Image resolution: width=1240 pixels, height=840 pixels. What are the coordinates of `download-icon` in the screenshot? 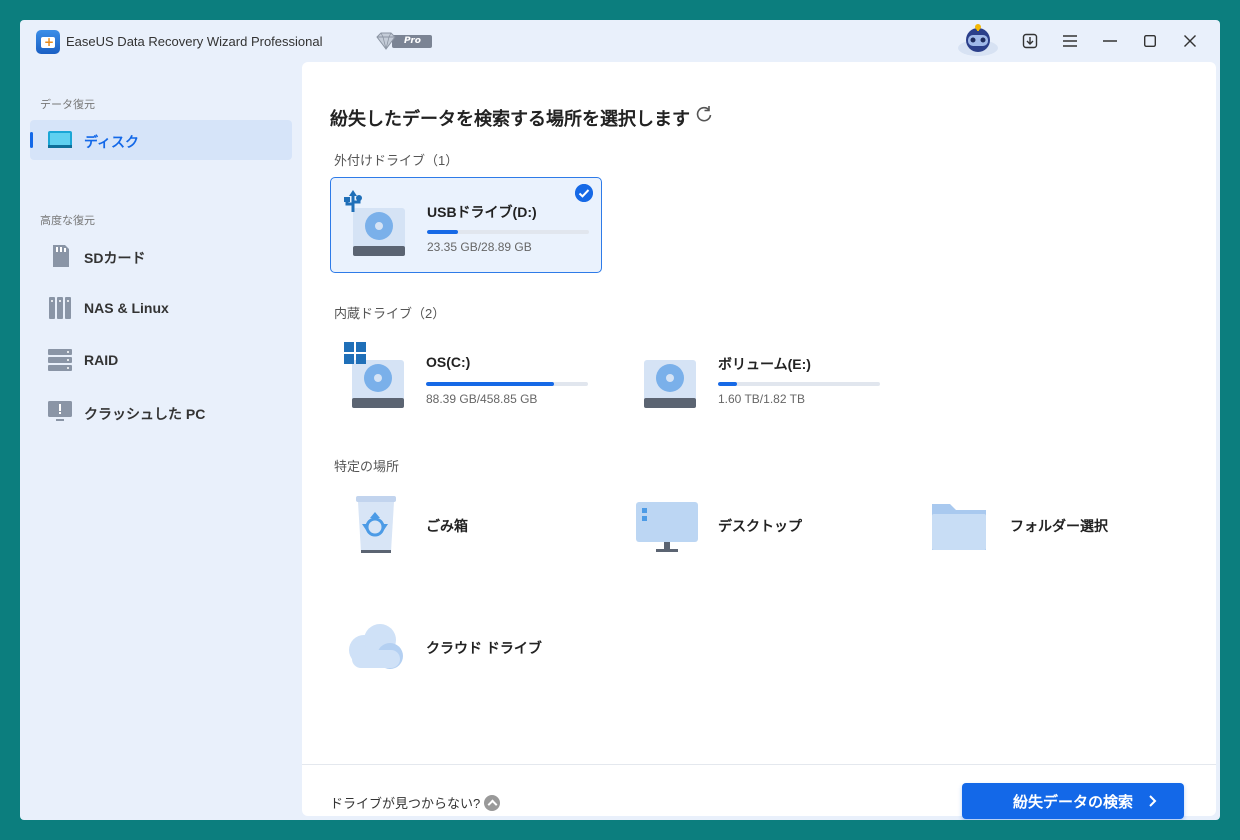 It's located at (1030, 41).